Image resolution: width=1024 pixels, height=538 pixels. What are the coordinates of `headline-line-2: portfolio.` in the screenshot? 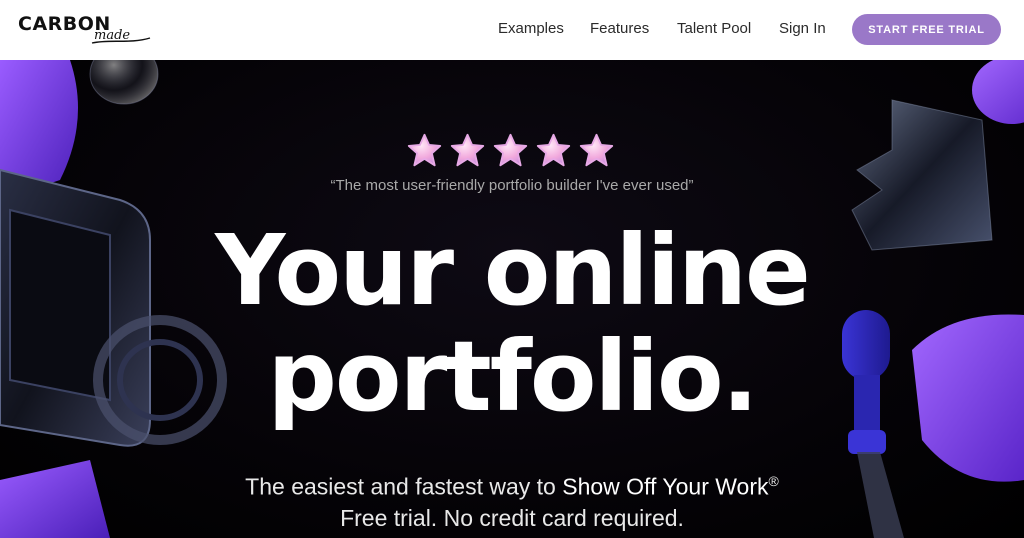 It's located at (512, 376).